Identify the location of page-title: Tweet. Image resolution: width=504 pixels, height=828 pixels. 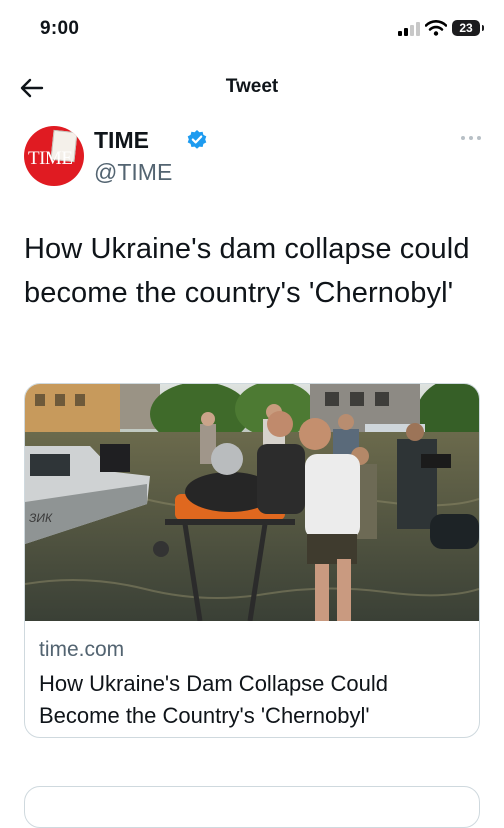
(252, 86).